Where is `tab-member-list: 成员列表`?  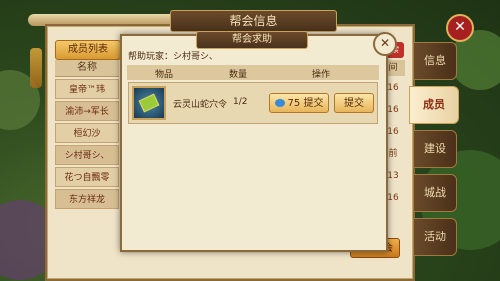 tab-member-list: 成员列表 is located at coordinates (88, 50).